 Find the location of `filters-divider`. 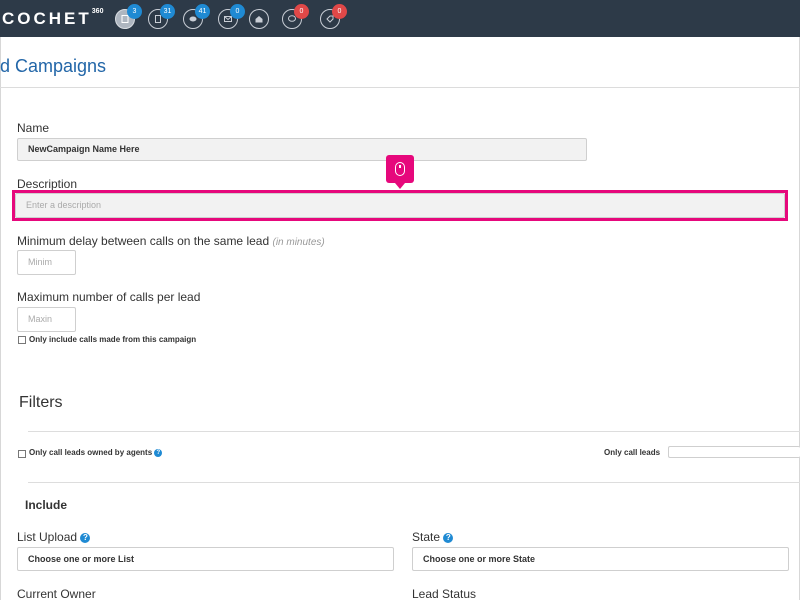

filters-divider is located at coordinates (414, 431).